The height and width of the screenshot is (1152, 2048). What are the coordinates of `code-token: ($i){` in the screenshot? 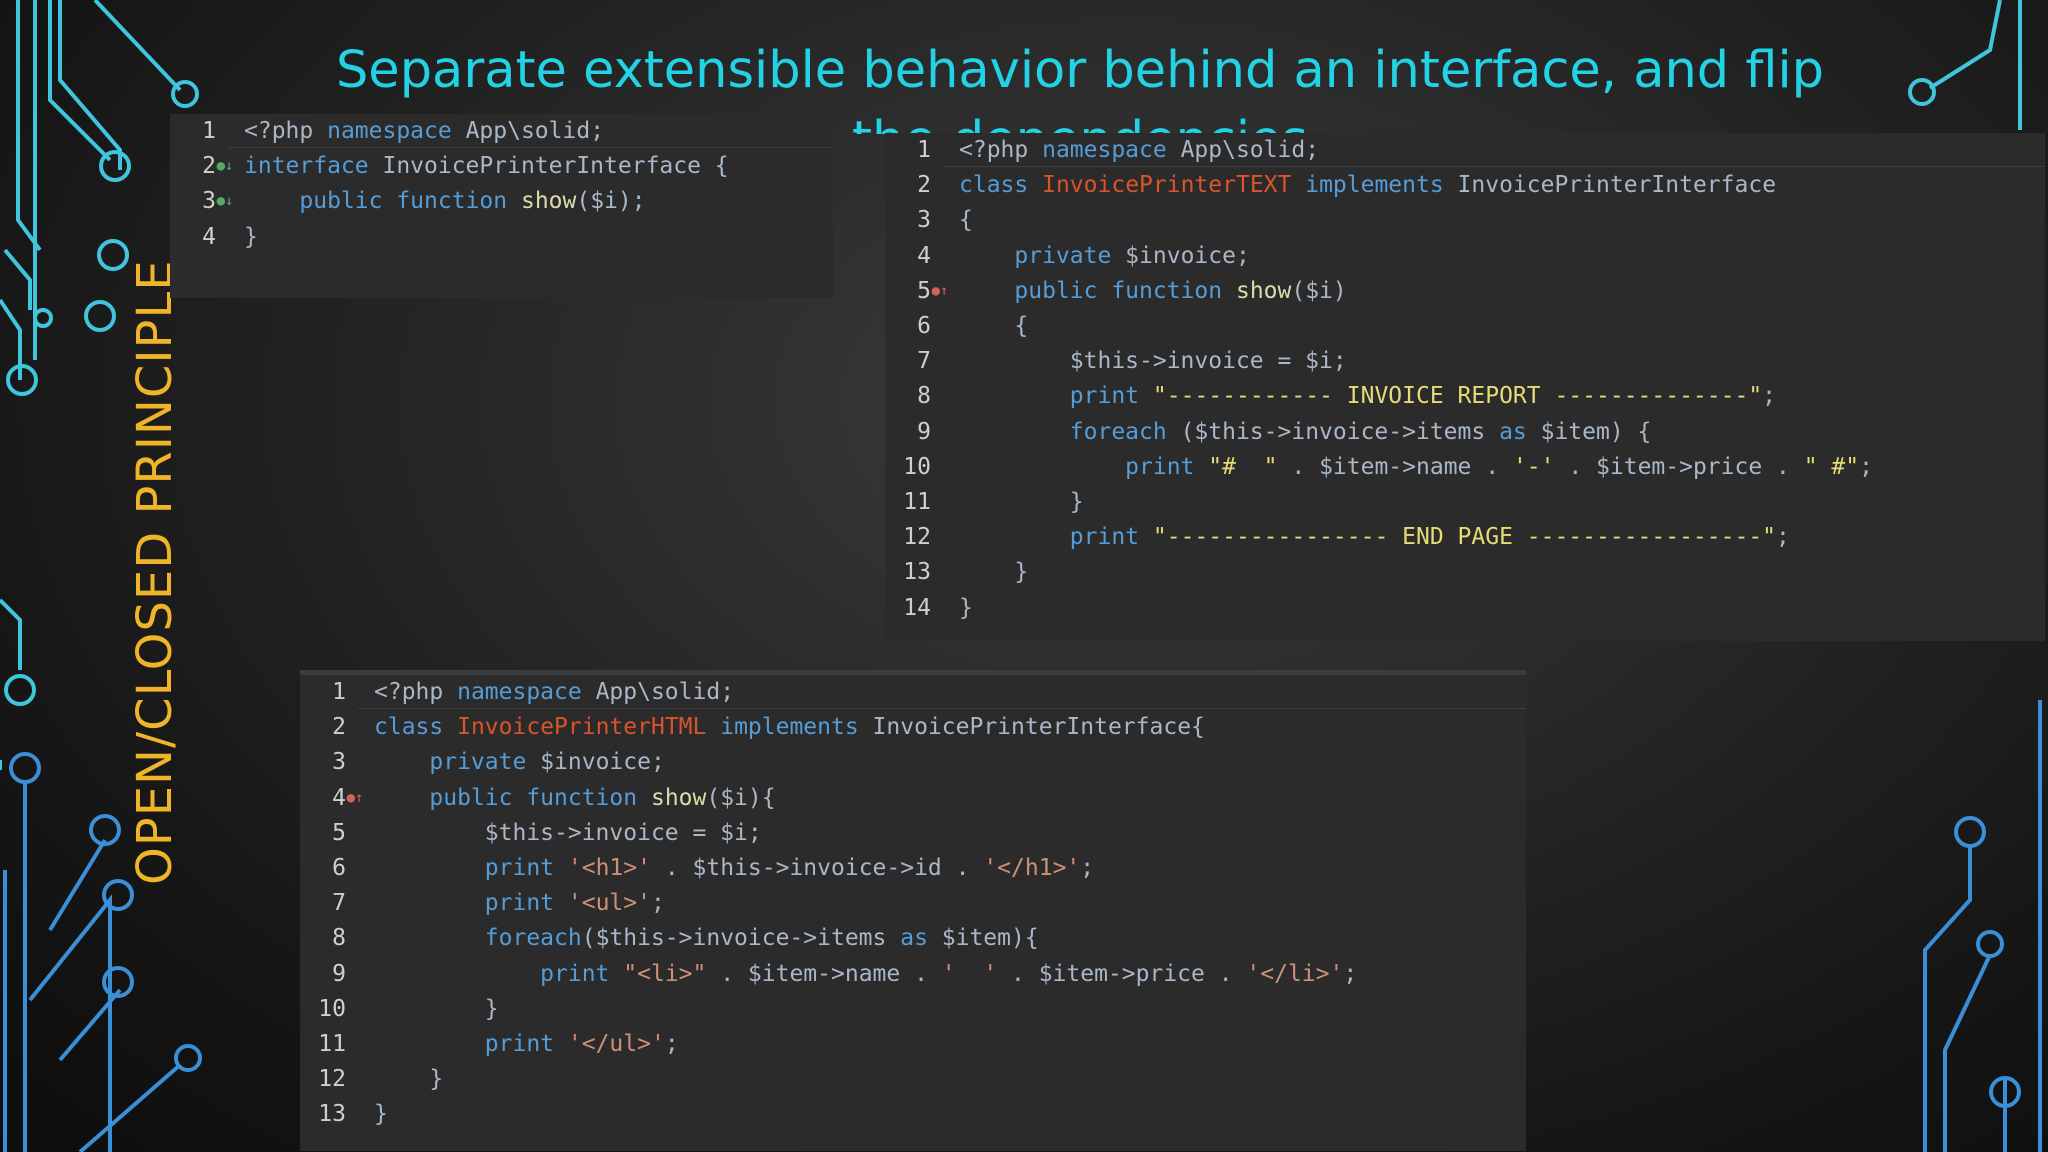 It's located at (741, 797).